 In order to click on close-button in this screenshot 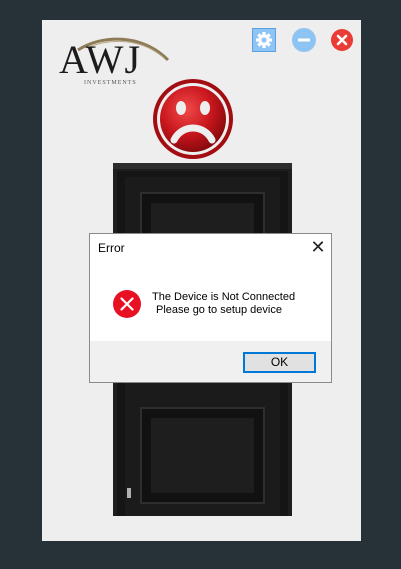, I will do `click(342, 40)`.